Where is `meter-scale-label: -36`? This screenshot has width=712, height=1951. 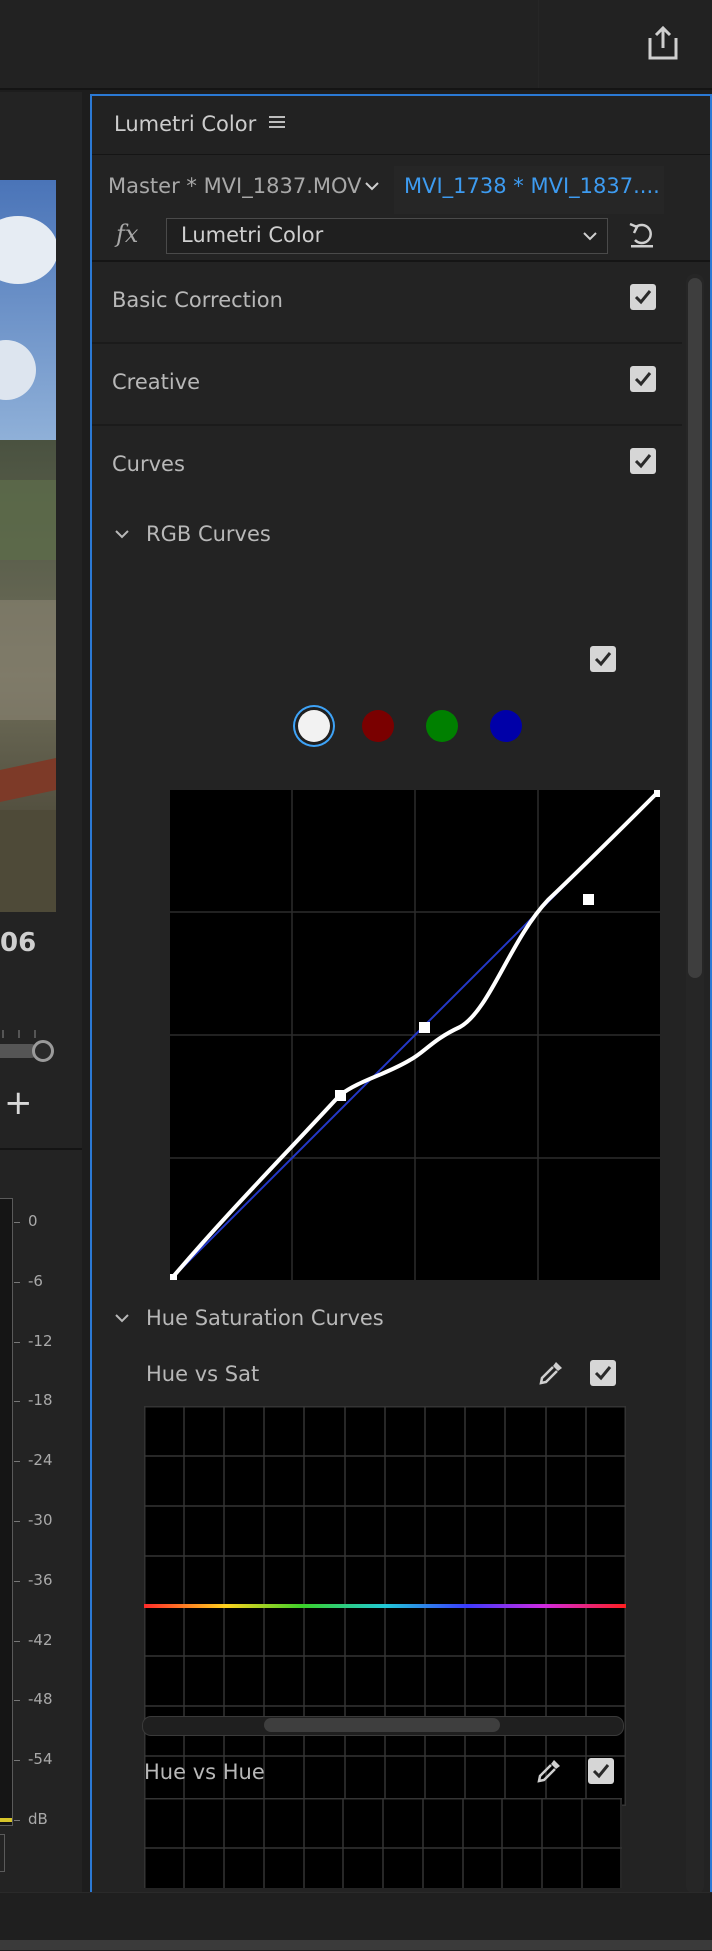
meter-scale-label: -36 is located at coordinates (40, 1579).